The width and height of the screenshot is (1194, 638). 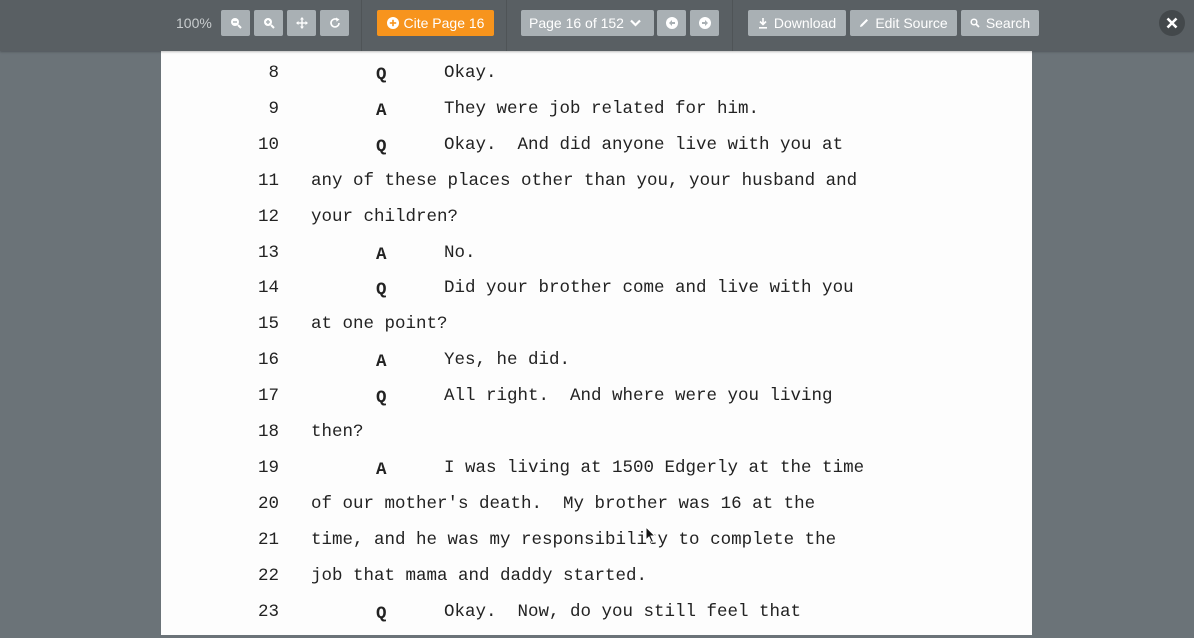 I want to click on line-number: 23, so click(x=268, y=611).